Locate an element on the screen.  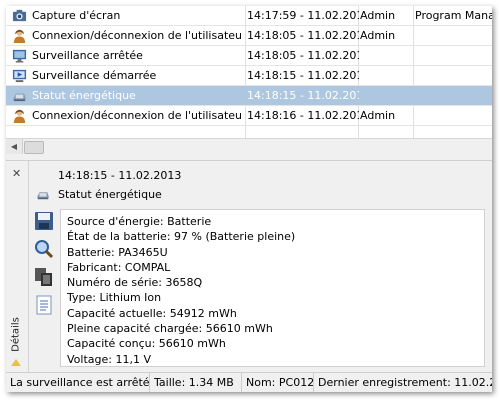
scrollbar-thumb is located at coordinates (34, 147).